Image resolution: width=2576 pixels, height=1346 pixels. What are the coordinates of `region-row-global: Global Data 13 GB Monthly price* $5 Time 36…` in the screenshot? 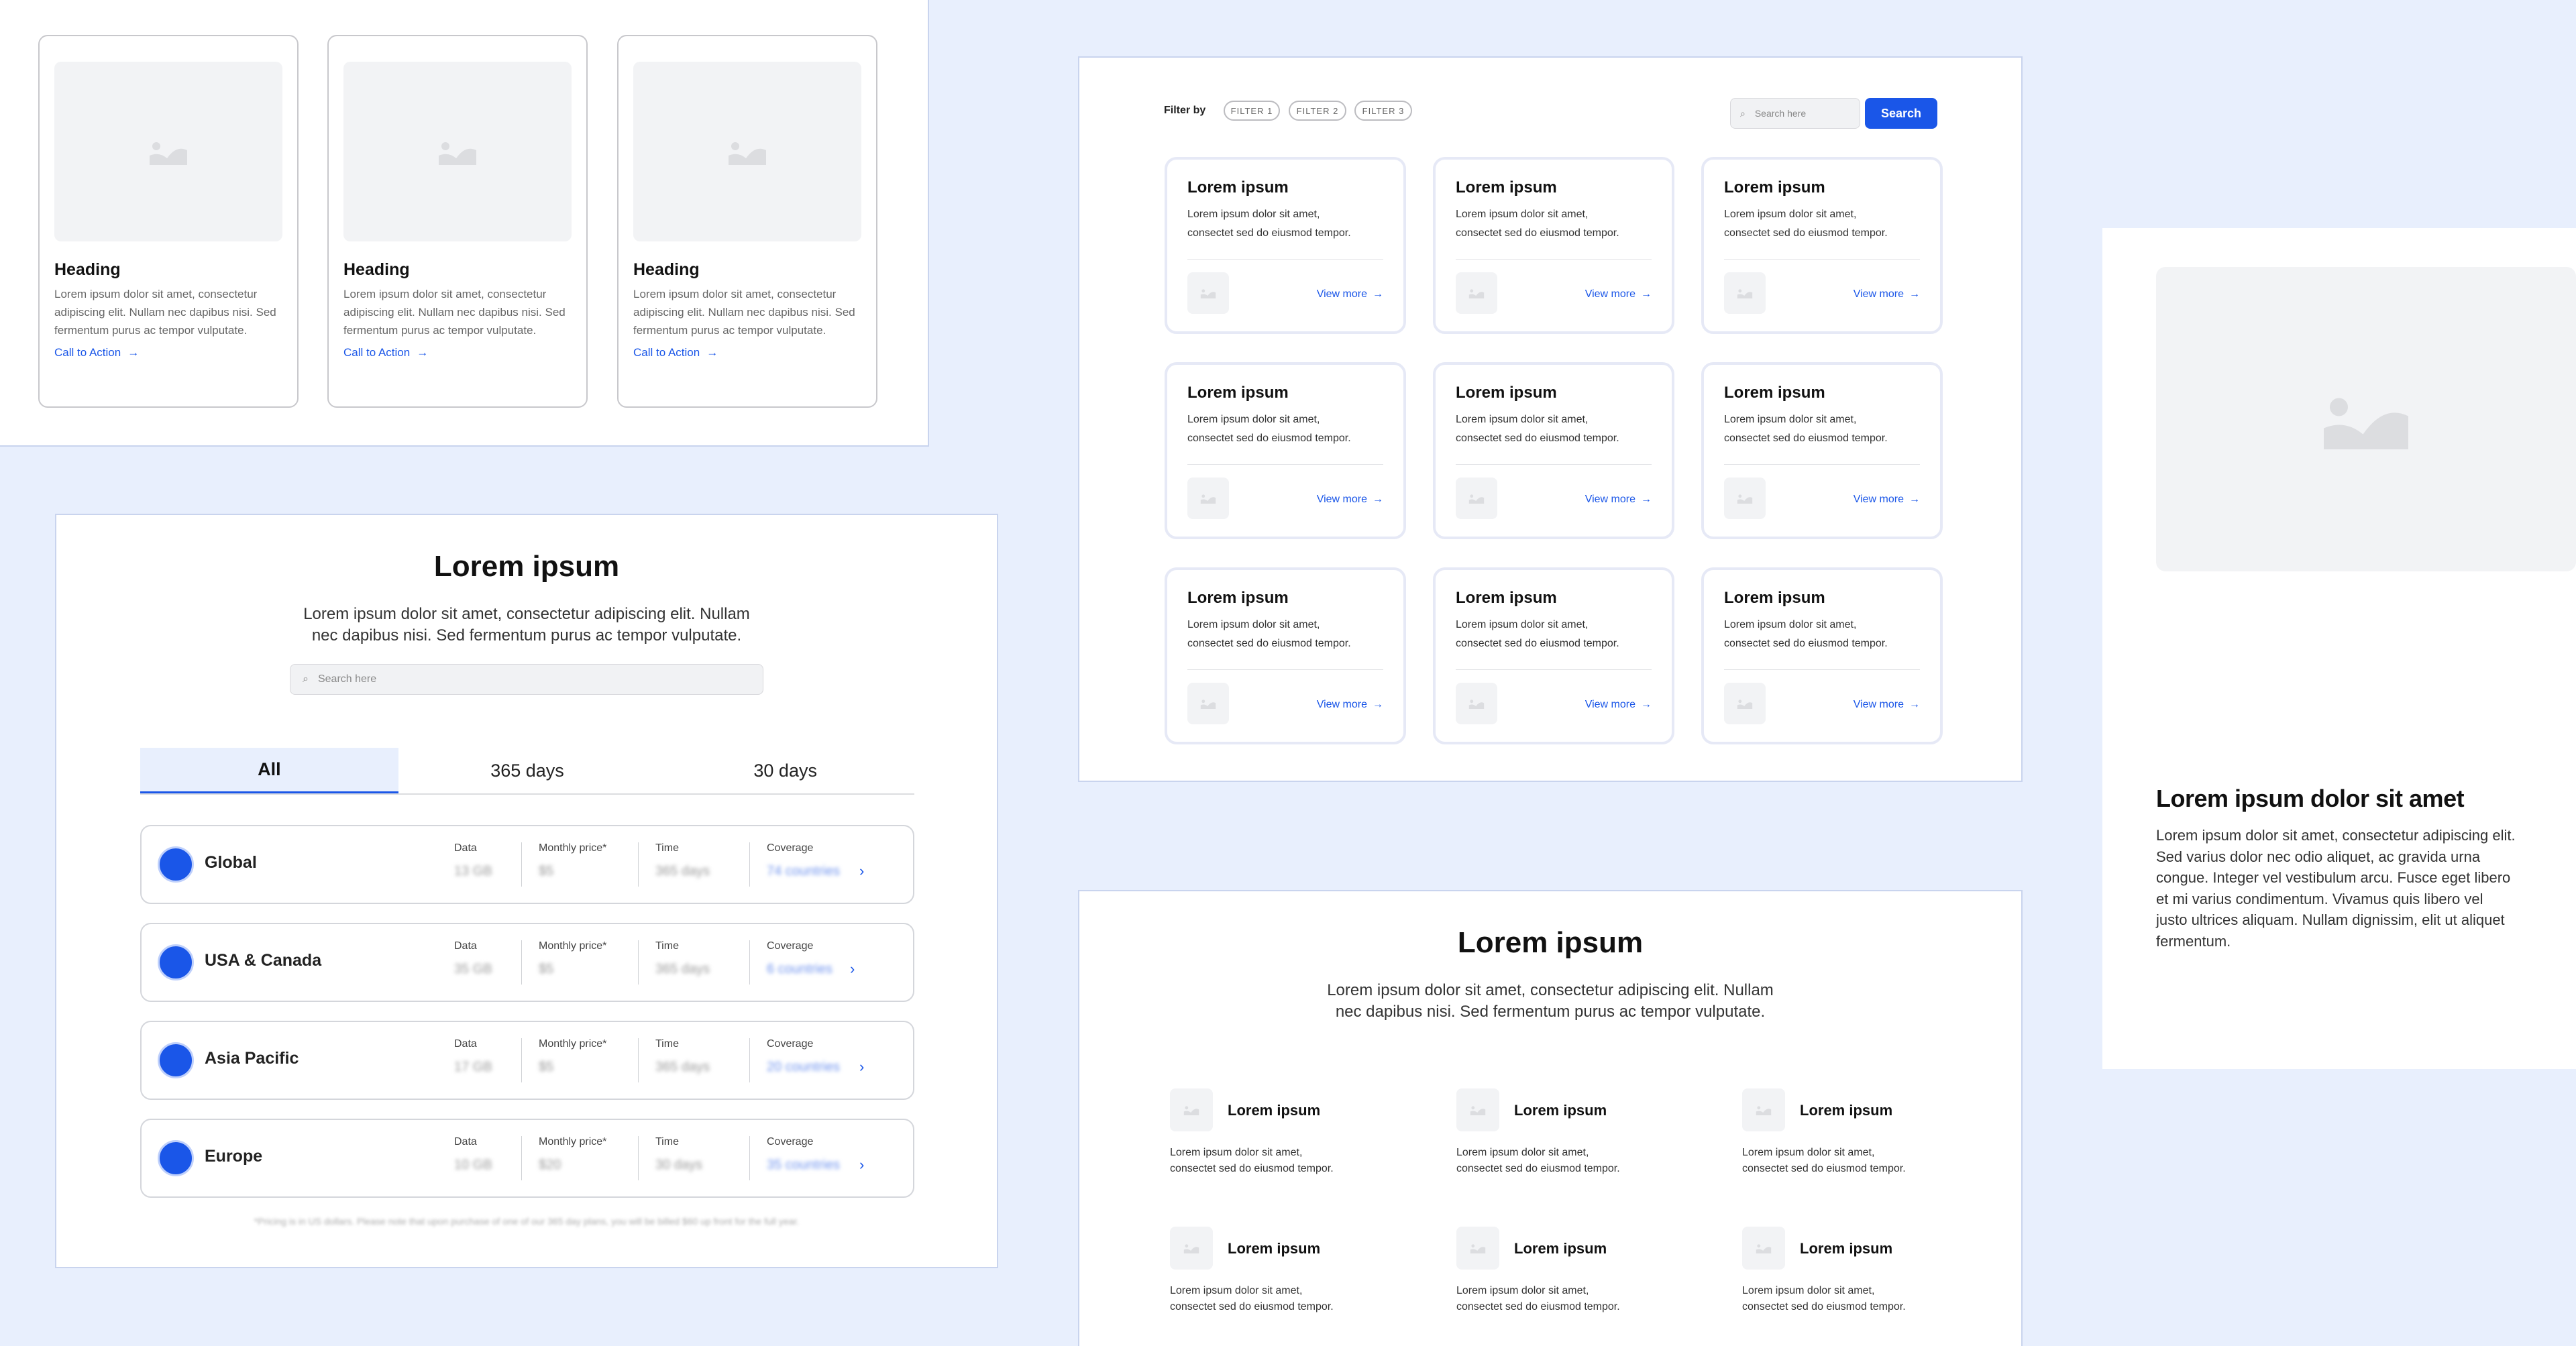 It's located at (527, 864).